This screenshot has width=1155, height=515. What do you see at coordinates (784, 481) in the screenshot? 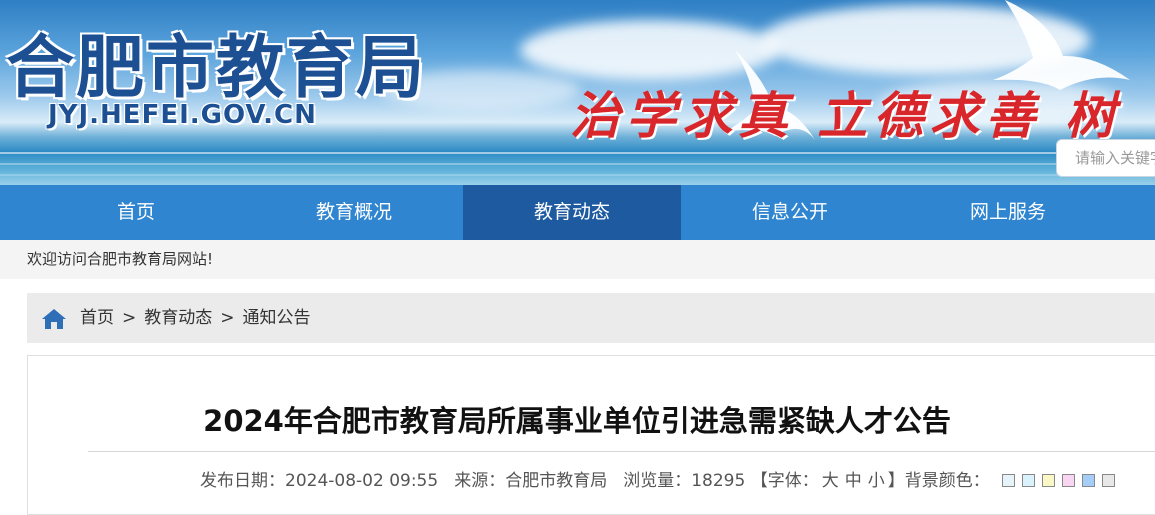
I see `font-size-open: 【字体：` at bounding box center [784, 481].